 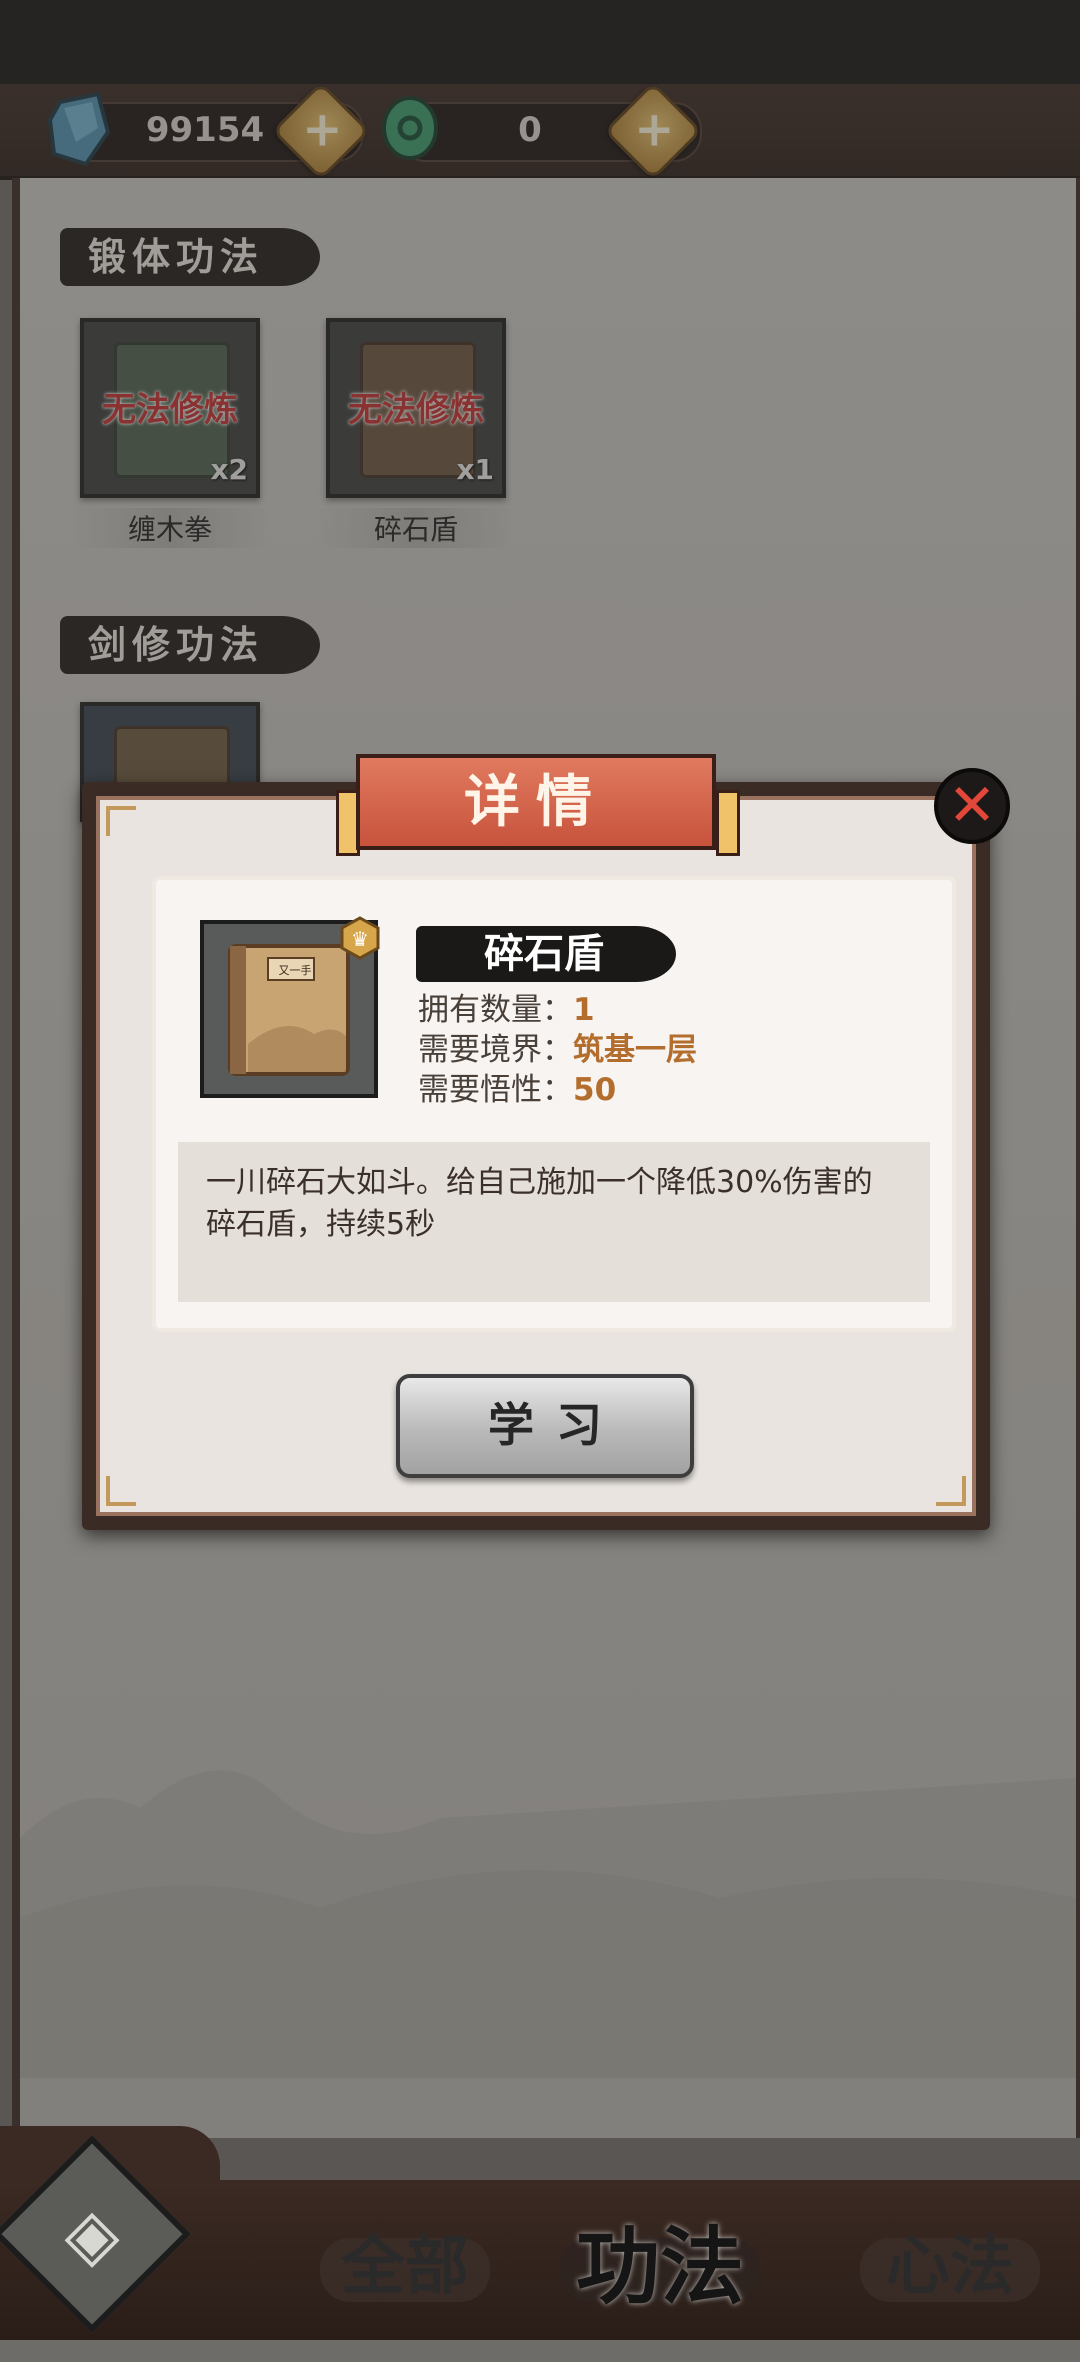 I want to click on home-icon: ◈, so click(x=92, y=2234).